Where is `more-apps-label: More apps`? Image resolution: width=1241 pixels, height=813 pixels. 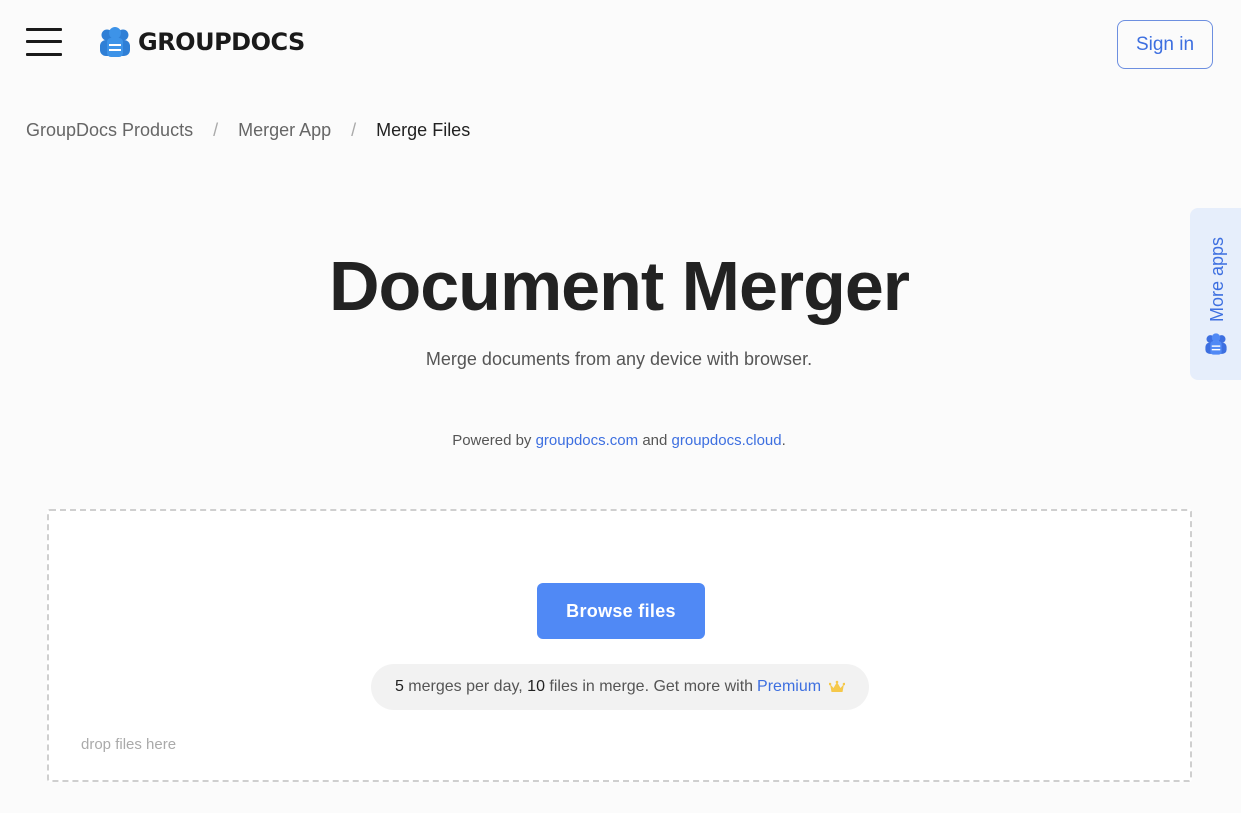
more-apps-label: More apps is located at coordinates (1217, 279).